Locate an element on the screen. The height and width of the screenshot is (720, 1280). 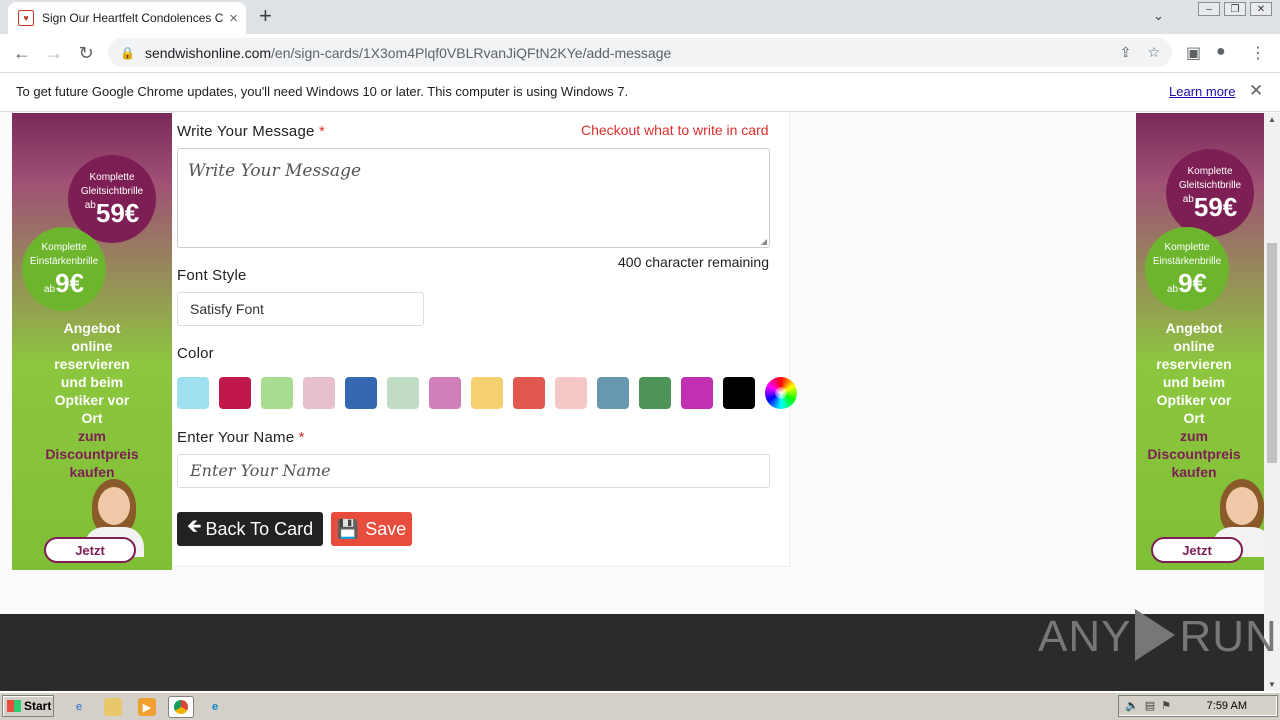
color-label: Color is located at coordinates (195, 353).